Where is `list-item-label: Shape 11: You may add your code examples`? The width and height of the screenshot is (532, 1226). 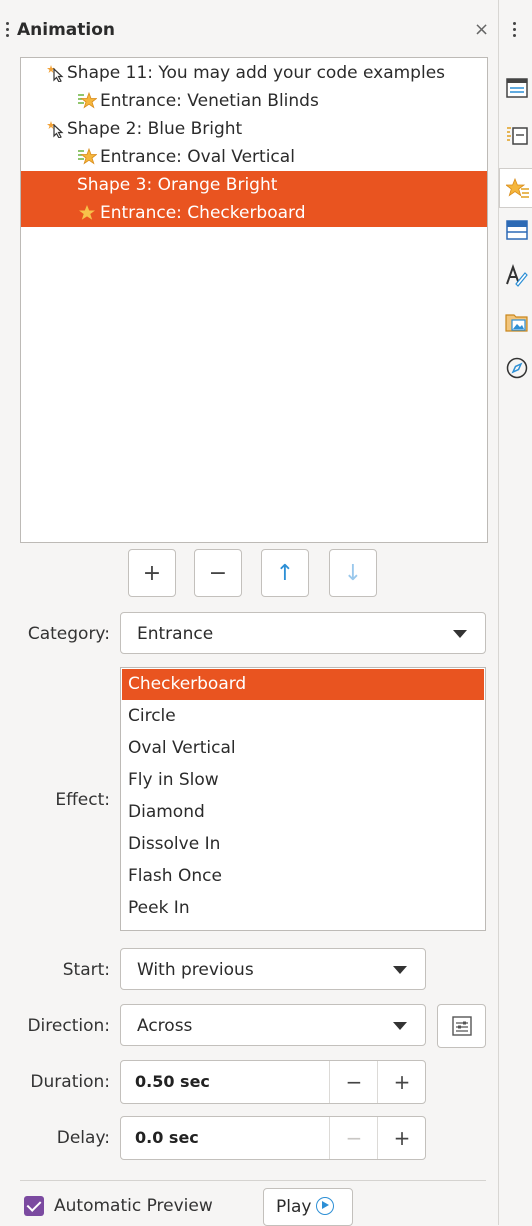 list-item-label: Shape 11: You may add your code examples is located at coordinates (256, 73).